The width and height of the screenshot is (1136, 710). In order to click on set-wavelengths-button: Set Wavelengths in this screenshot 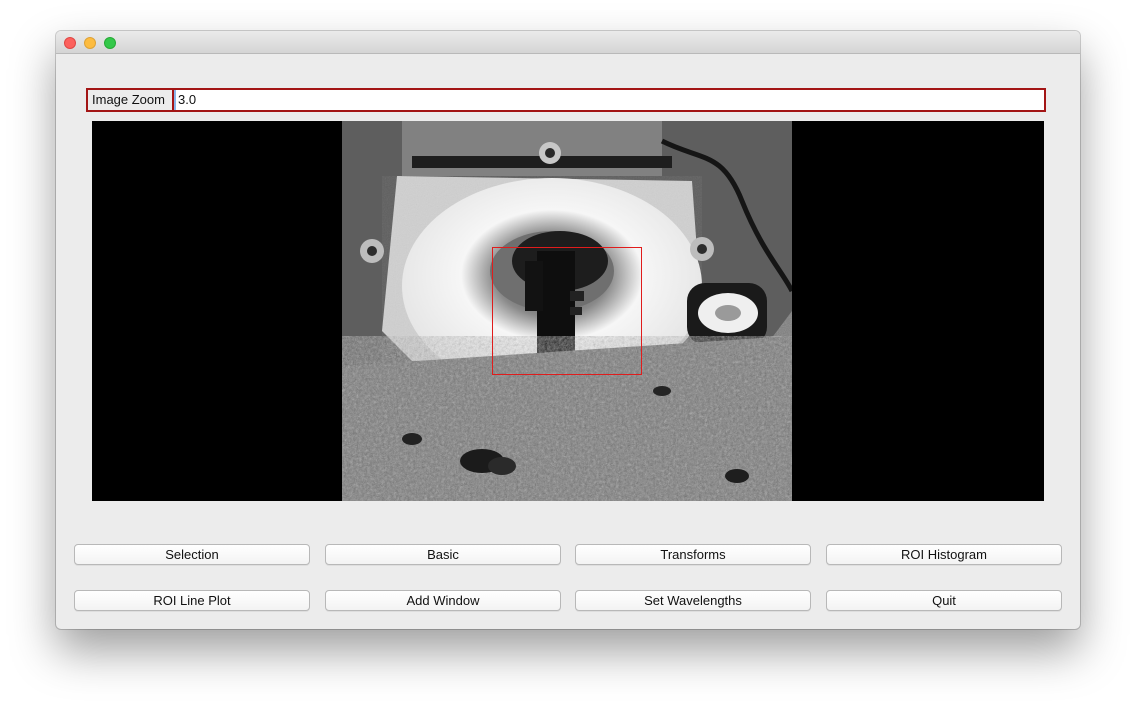, I will do `click(693, 600)`.